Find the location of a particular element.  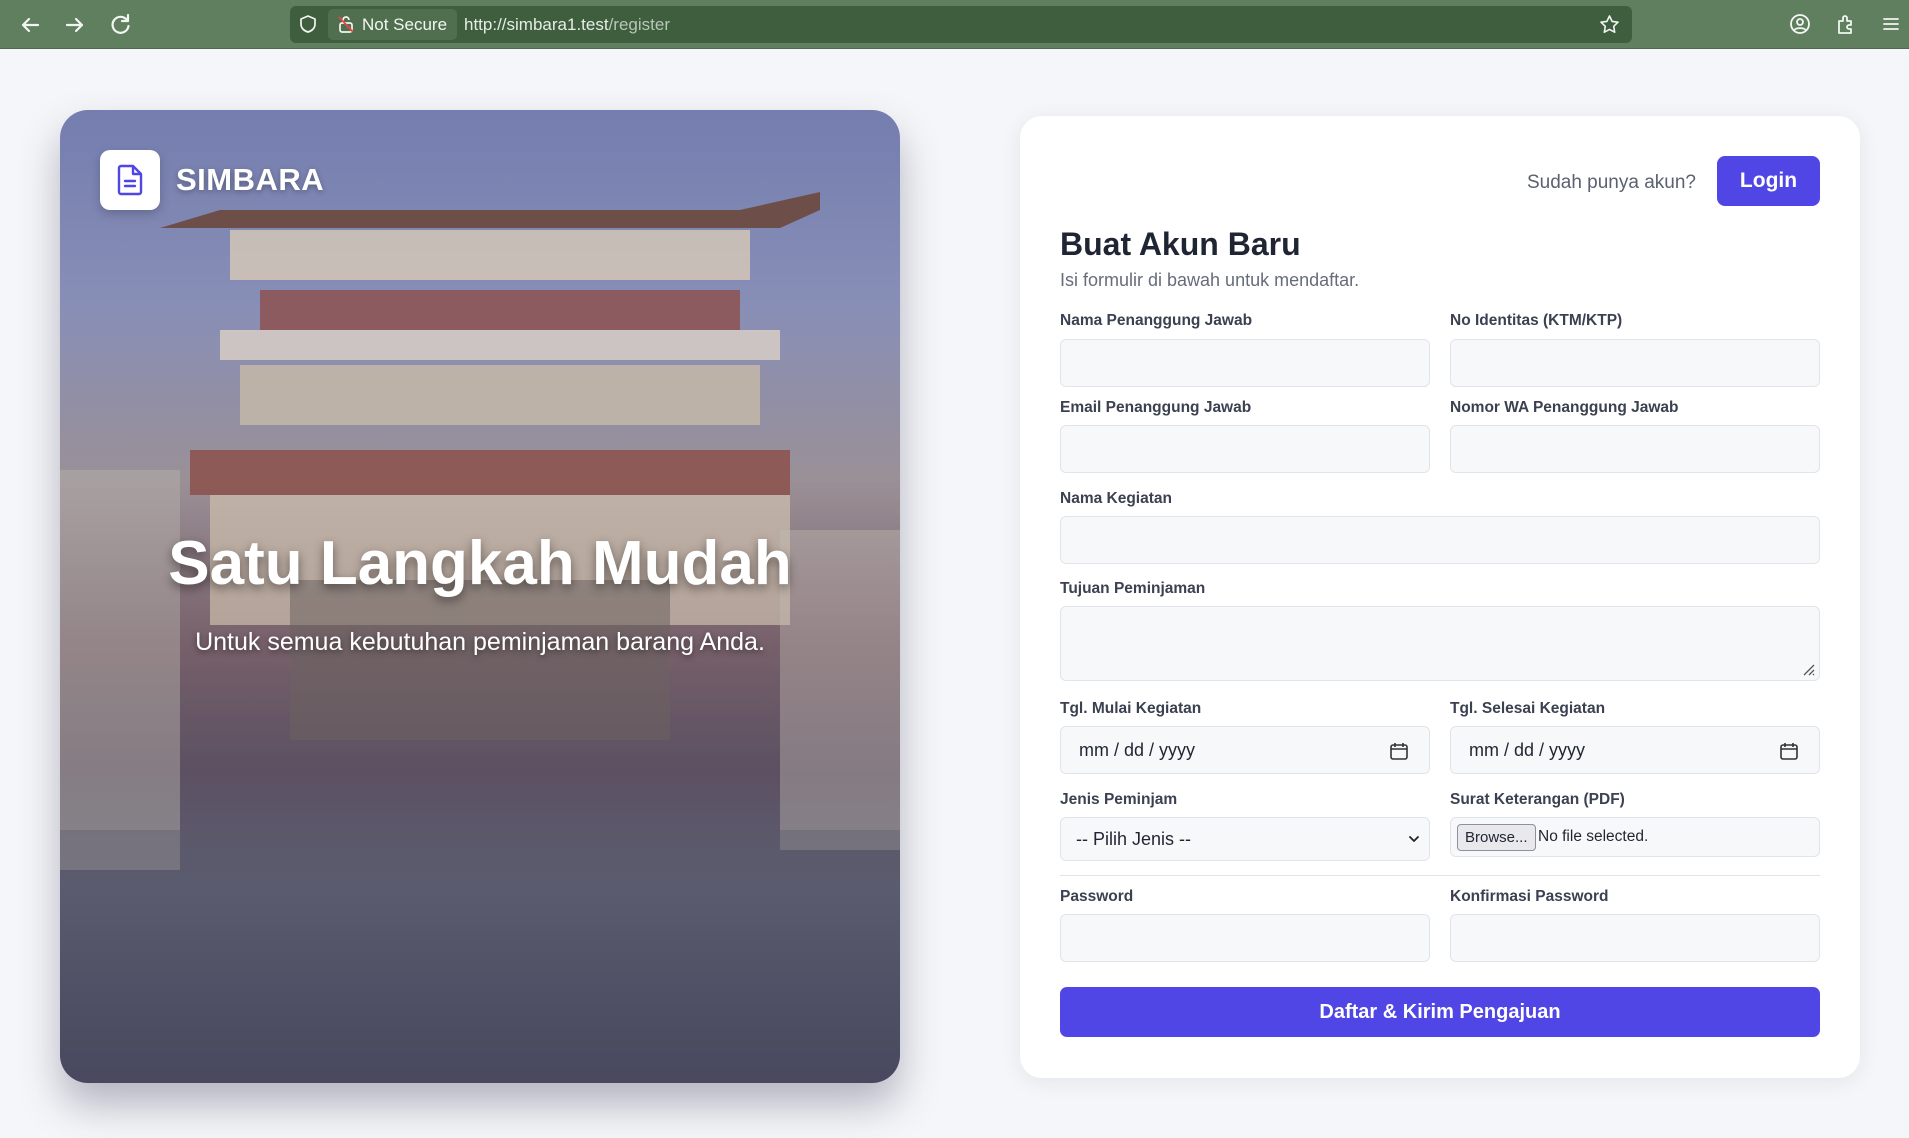

label-surat: Surat Keterangan (PDF) is located at coordinates (1537, 799).